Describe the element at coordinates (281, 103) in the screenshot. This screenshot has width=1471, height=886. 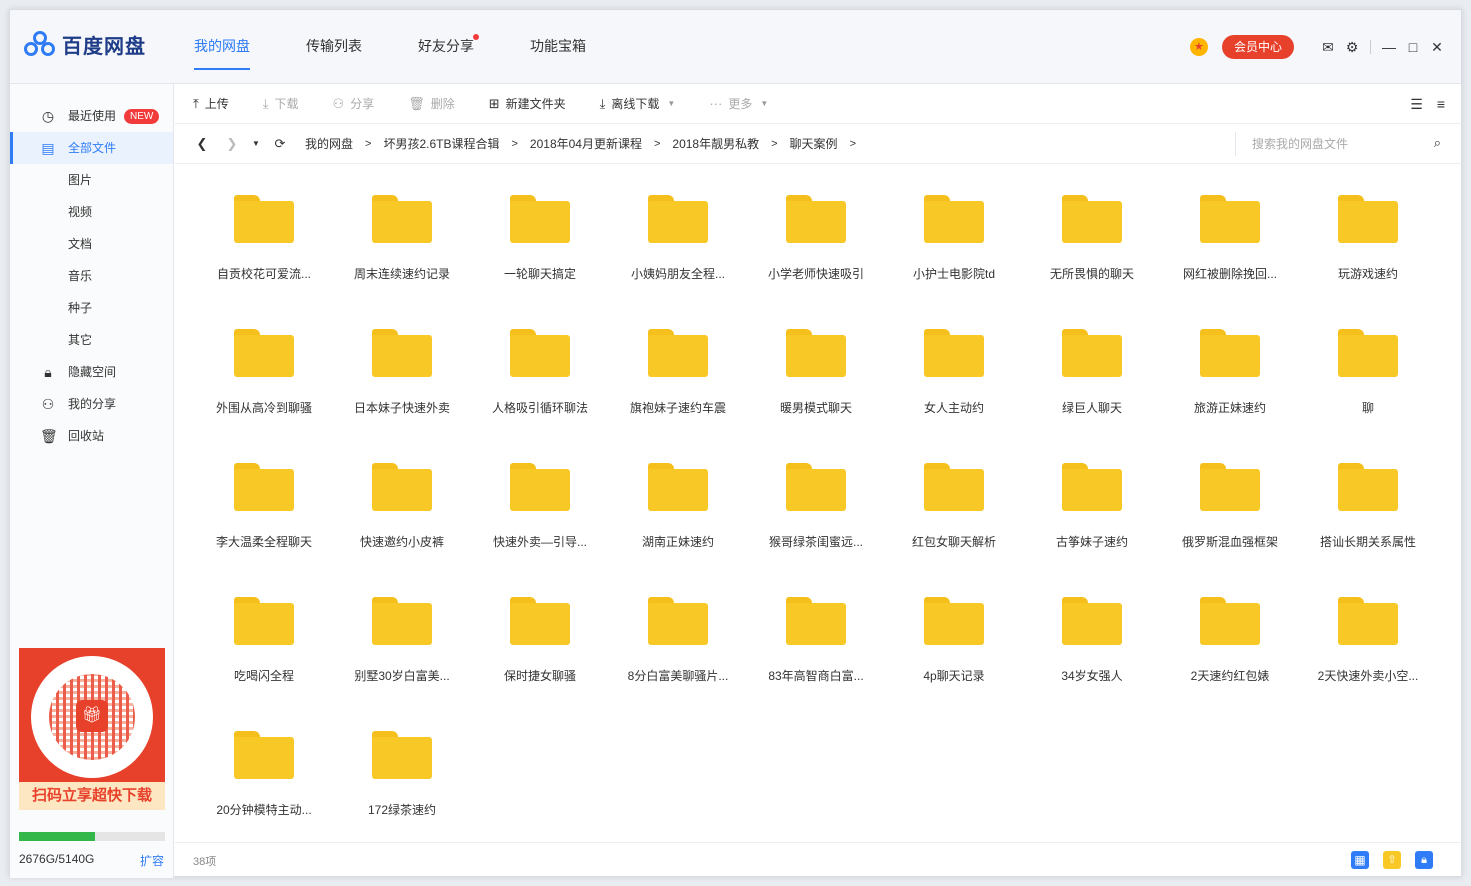
I see `download-button: ⤓ 下载` at that location.